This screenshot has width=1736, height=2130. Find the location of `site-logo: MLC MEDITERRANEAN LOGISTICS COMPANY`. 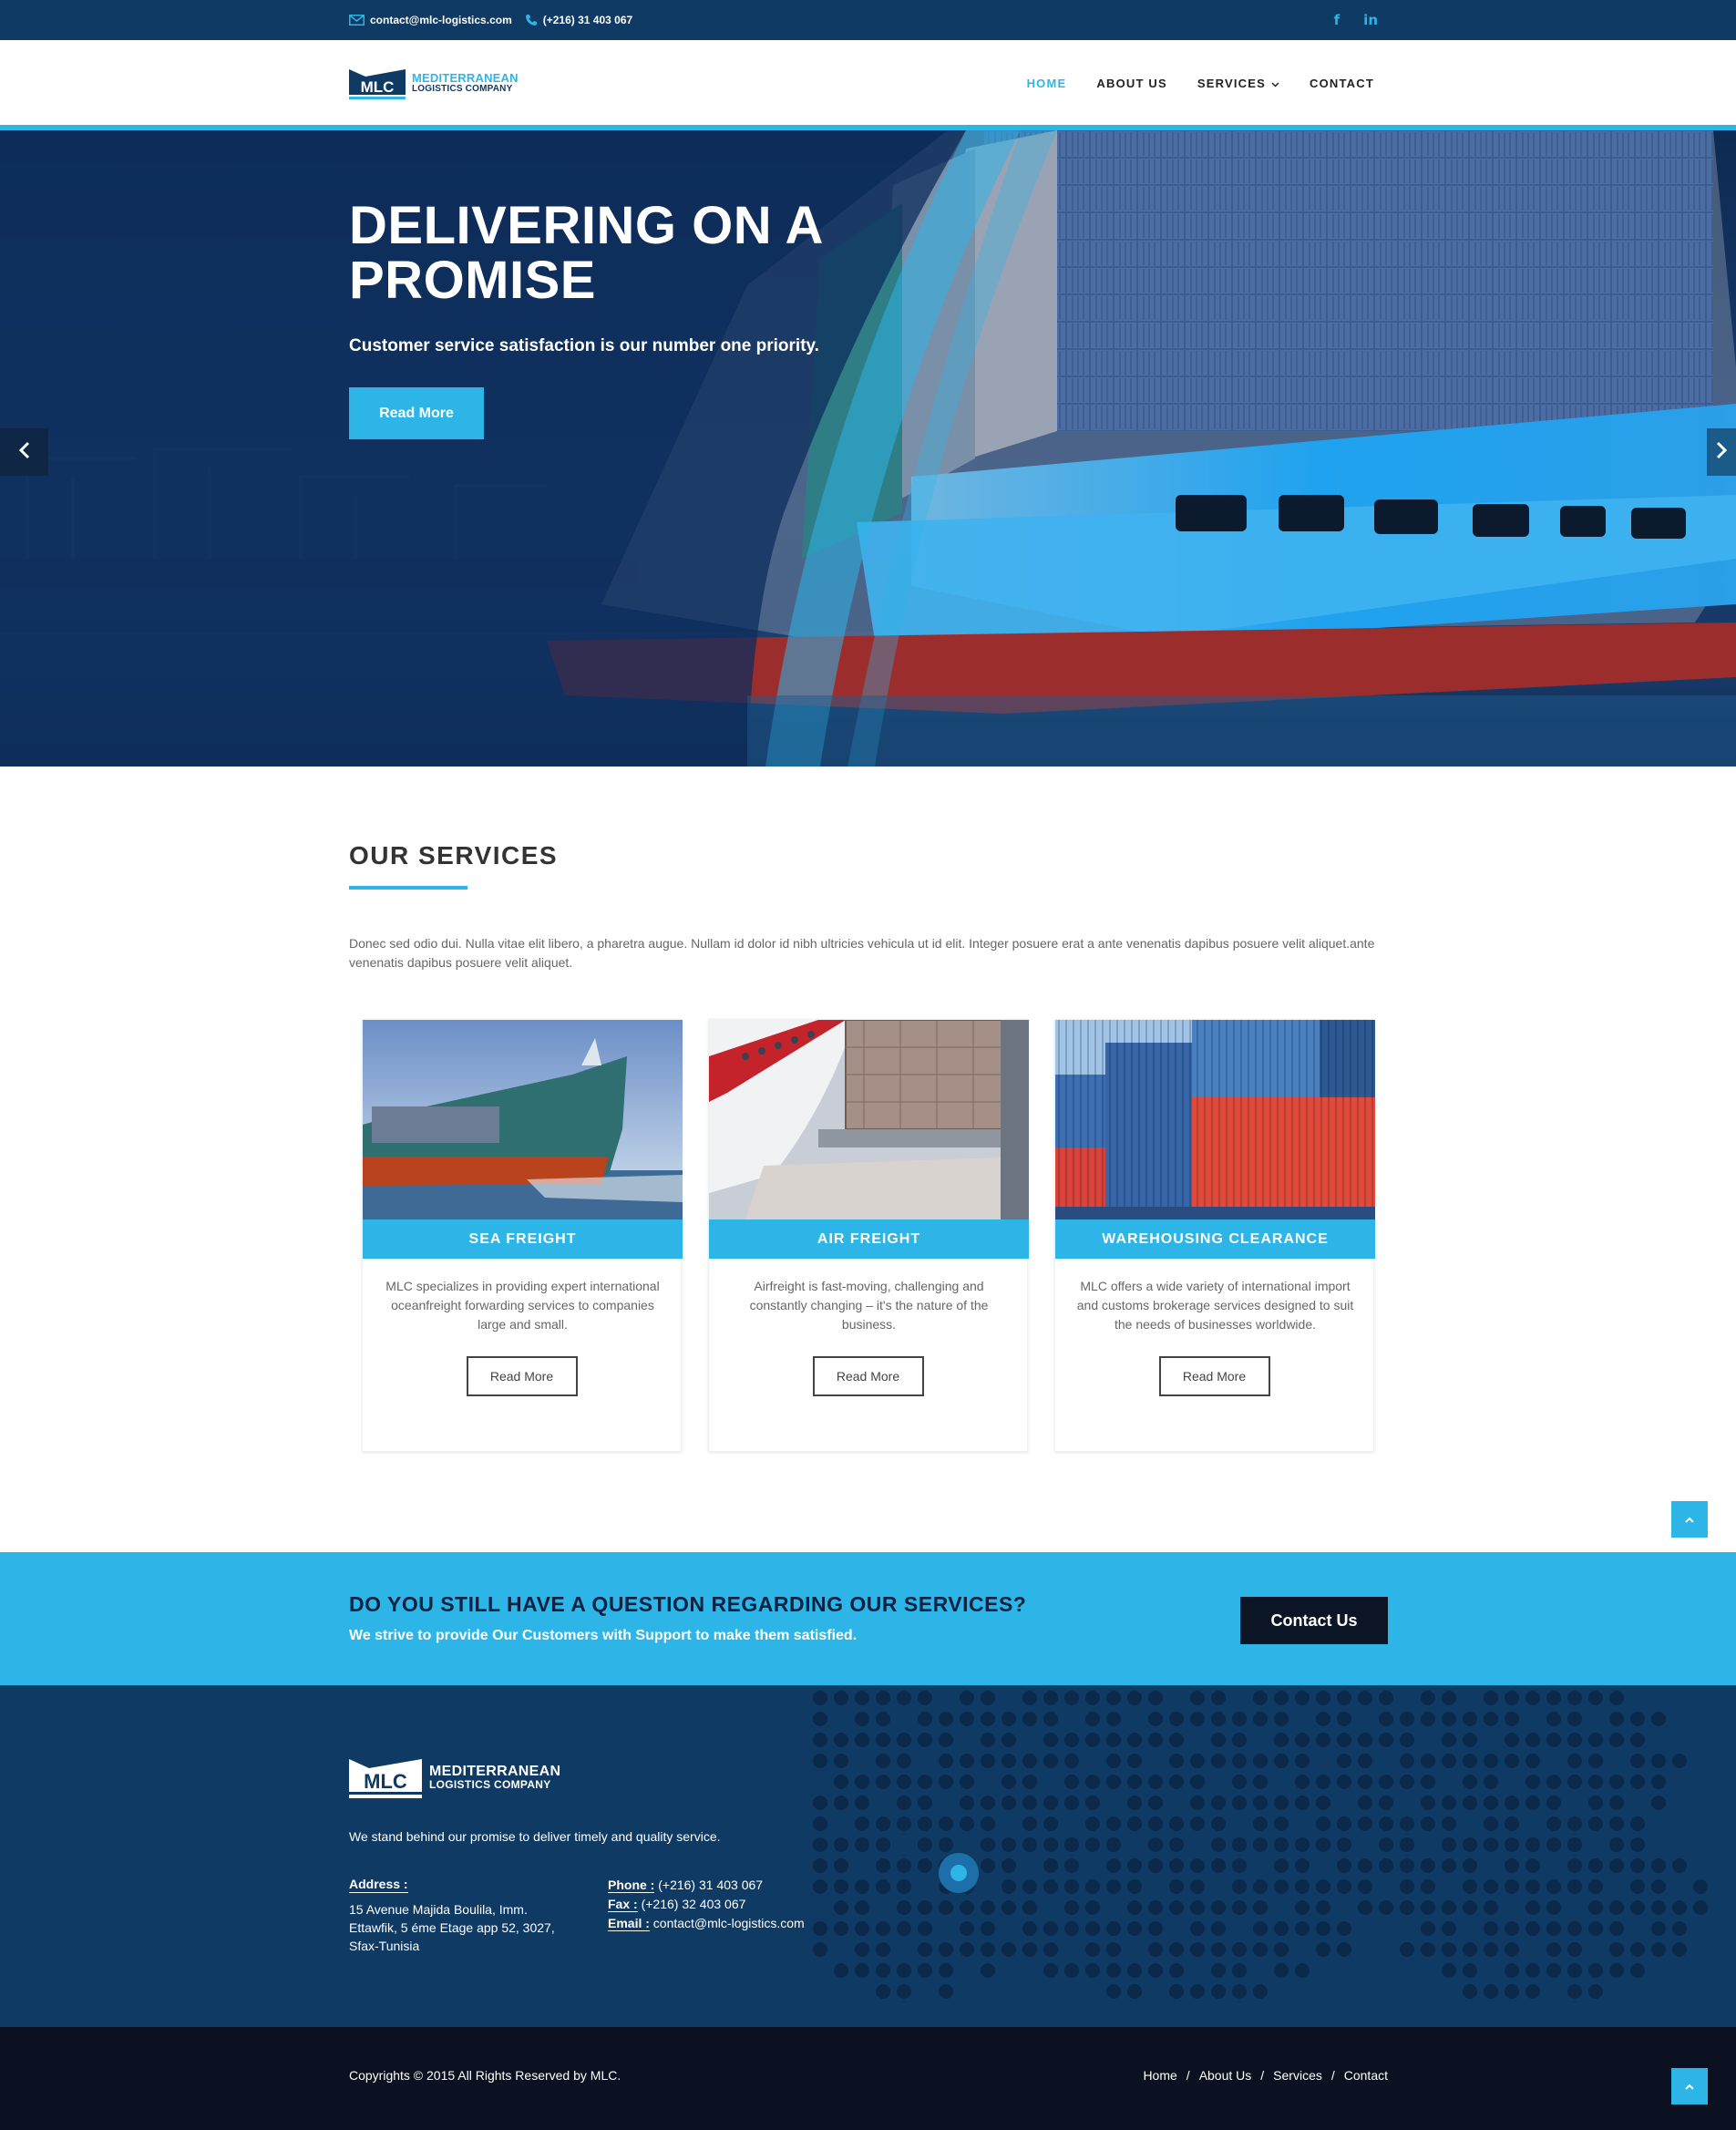

site-logo: MLC MEDITERRANEAN LOGISTICS COMPANY is located at coordinates (434, 84).